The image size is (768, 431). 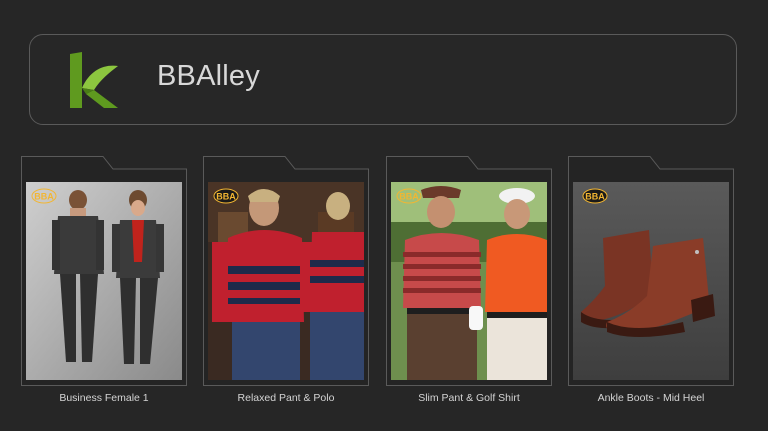 What do you see at coordinates (469, 398) in the screenshot?
I see `product-name: Slim Pant & Golf Shirt` at bounding box center [469, 398].